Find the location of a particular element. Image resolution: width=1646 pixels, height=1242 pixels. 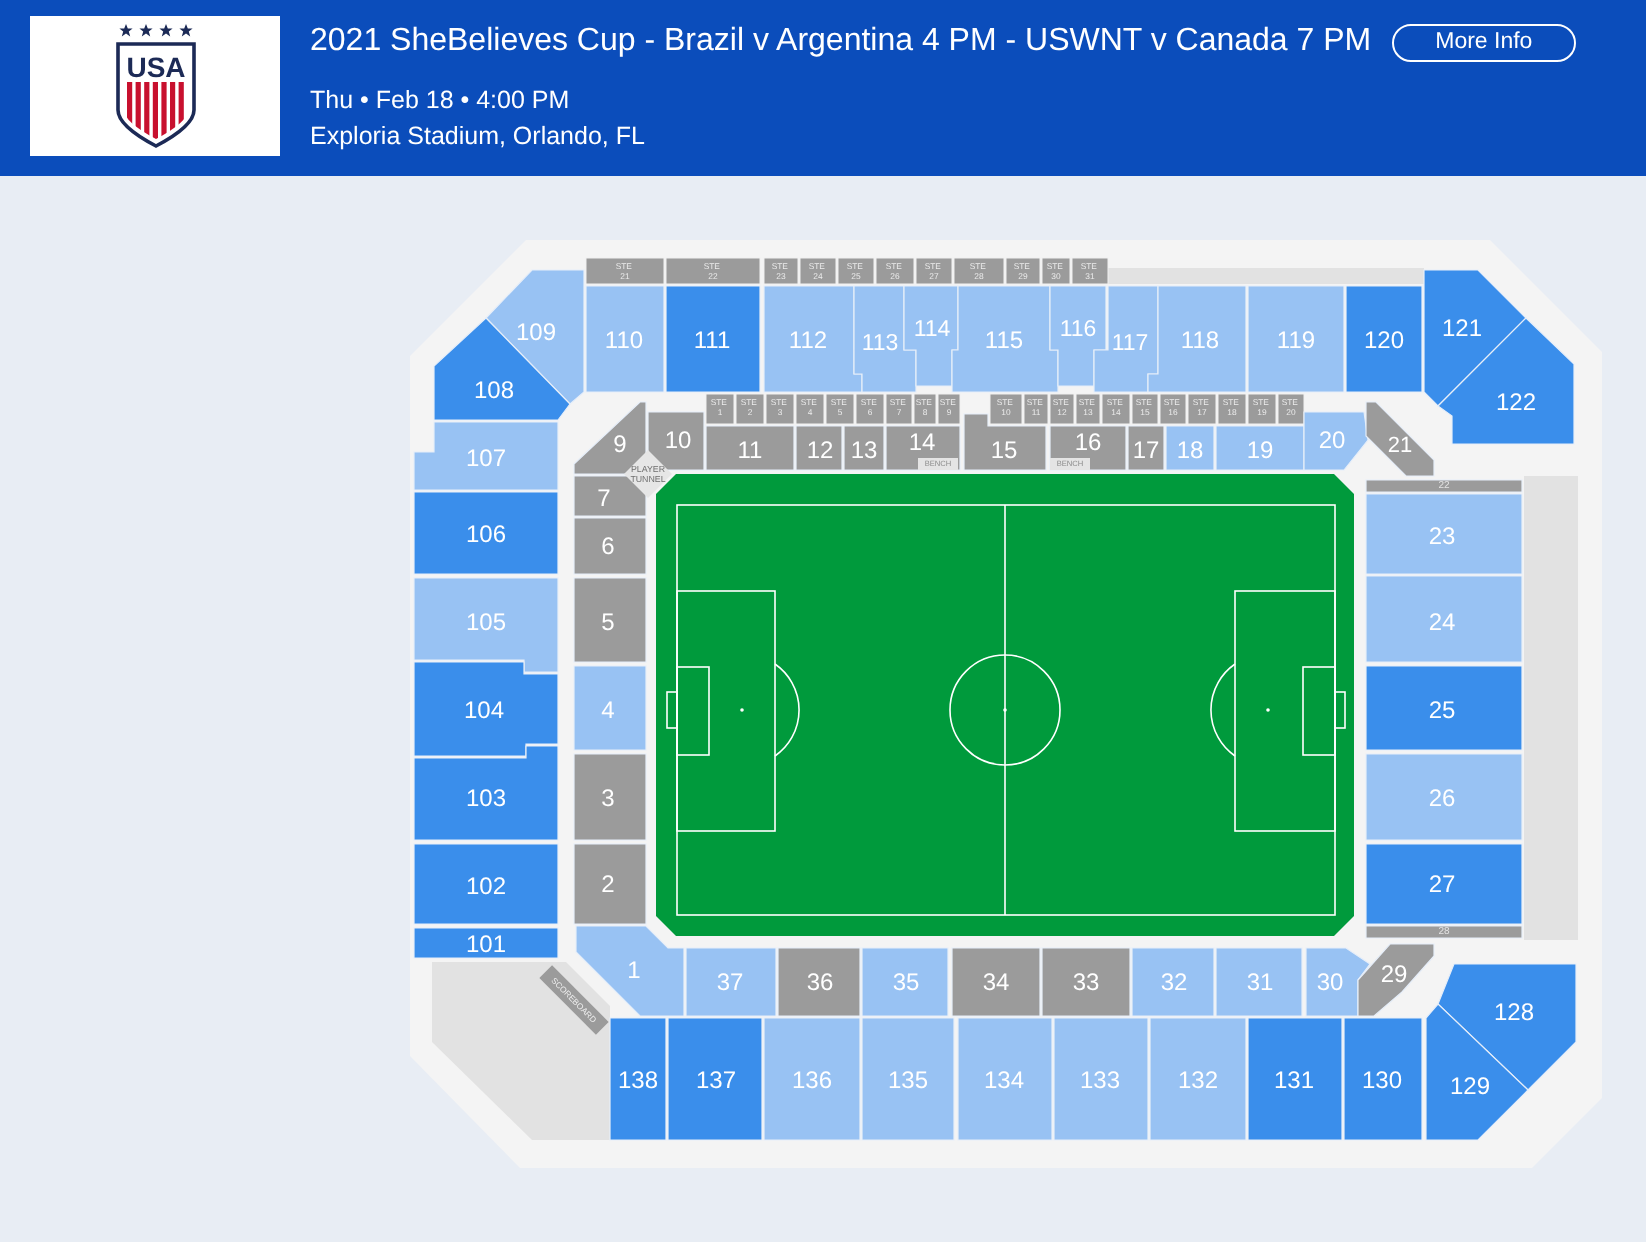

seating-section: 112 is located at coordinates (813, 339).